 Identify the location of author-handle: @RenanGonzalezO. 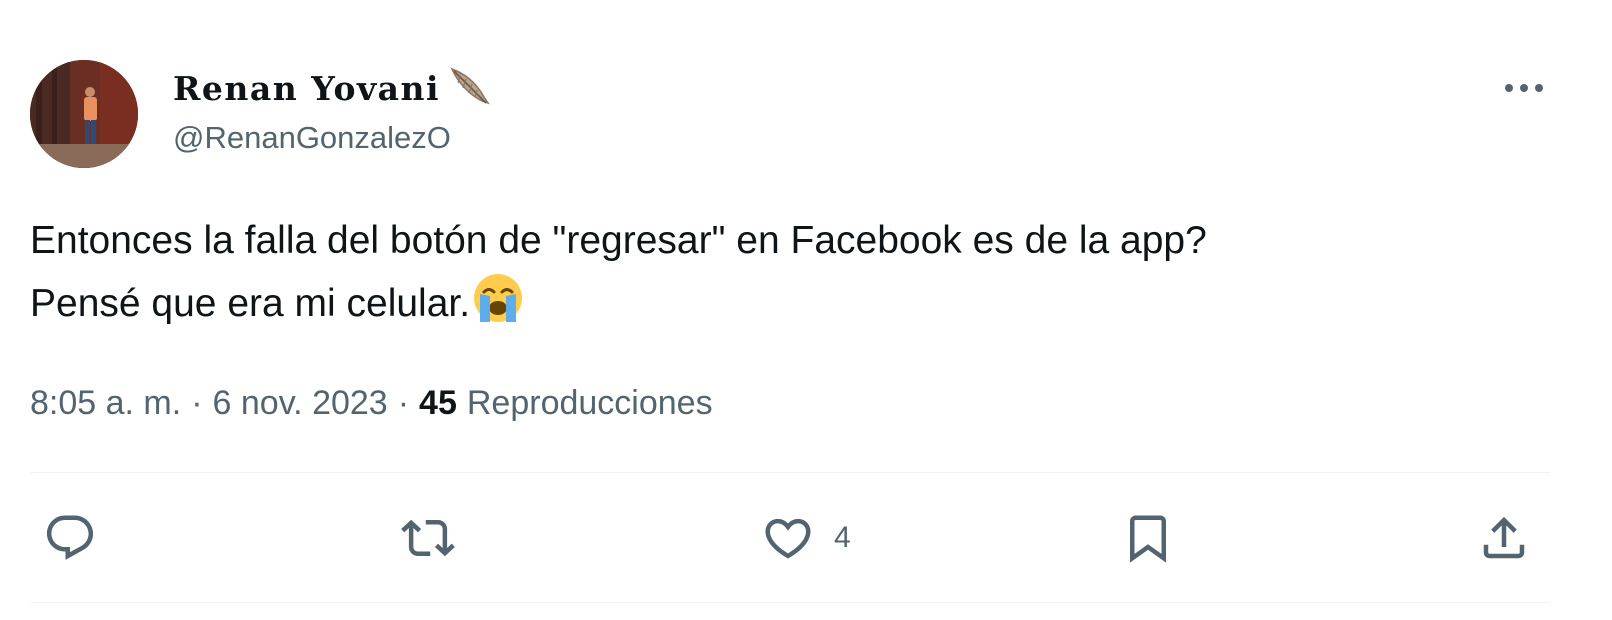
(312, 138).